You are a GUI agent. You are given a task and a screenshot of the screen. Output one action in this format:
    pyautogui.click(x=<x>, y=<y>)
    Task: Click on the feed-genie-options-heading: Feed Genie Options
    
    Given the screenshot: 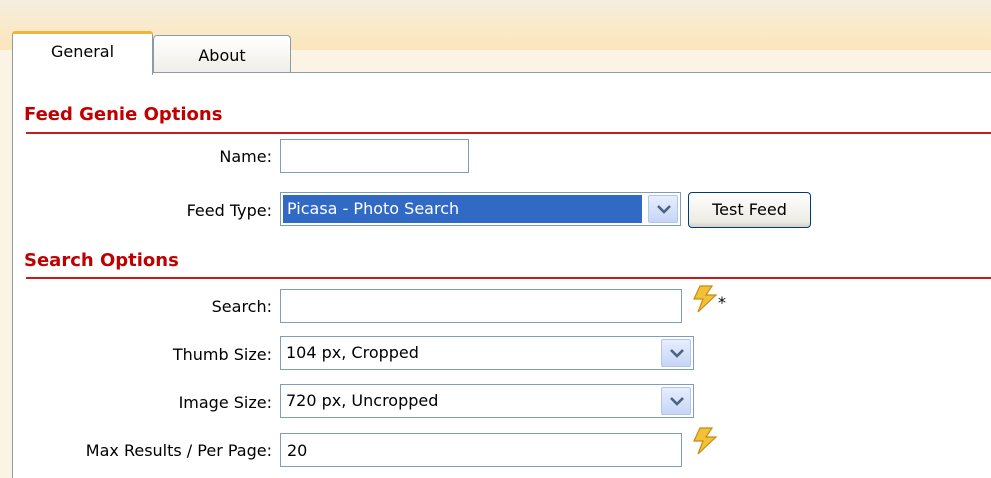 What is the action you would take?
    pyautogui.click(x=123, y=114)
    